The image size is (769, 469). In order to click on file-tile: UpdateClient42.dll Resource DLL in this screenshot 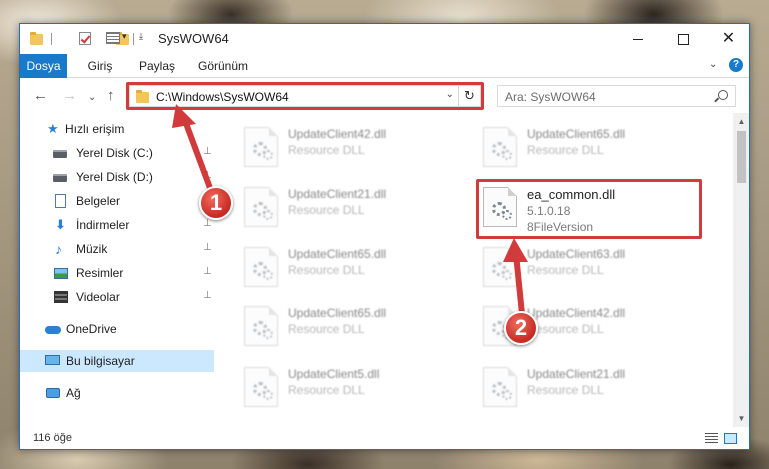, I will do `click(338, 148)`.